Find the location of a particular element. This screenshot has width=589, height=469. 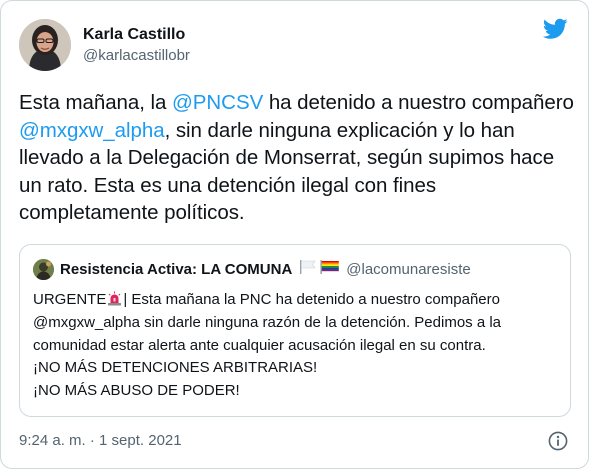

mention-link-mxgxw-alpha: @mxgxw_alpha is located at coordinates (92, 130).